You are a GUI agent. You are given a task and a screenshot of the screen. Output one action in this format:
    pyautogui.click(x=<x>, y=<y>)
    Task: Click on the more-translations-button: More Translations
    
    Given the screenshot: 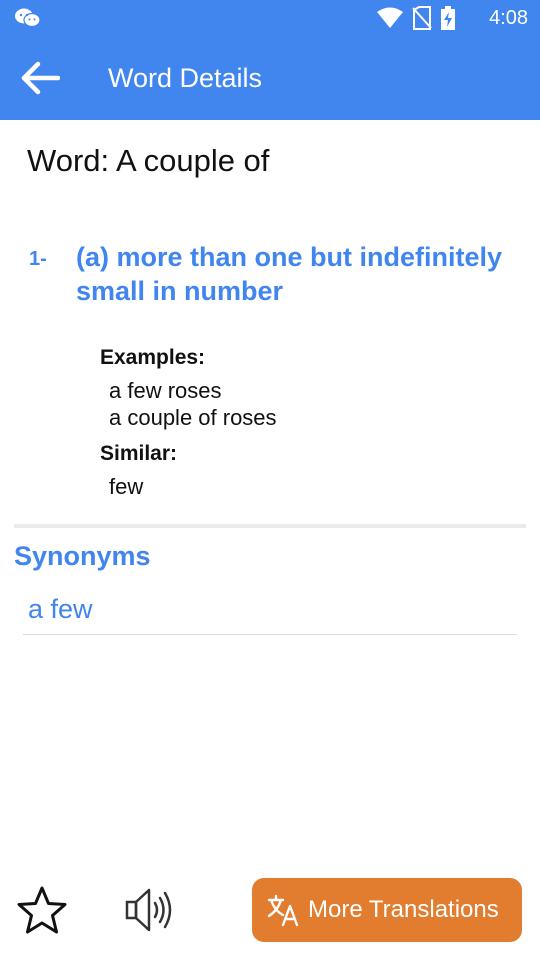 What is the action you would take?
    pyautogui.click(x=387, y=910)
    